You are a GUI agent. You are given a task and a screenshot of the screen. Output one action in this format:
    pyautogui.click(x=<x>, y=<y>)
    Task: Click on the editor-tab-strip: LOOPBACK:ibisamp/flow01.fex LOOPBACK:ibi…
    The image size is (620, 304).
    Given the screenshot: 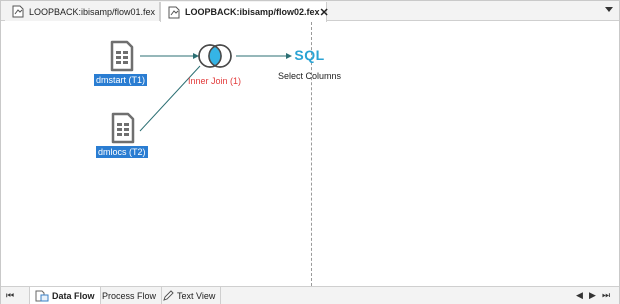 What is the action you would take?
    pyautogui.click(x=310, y=11)
    